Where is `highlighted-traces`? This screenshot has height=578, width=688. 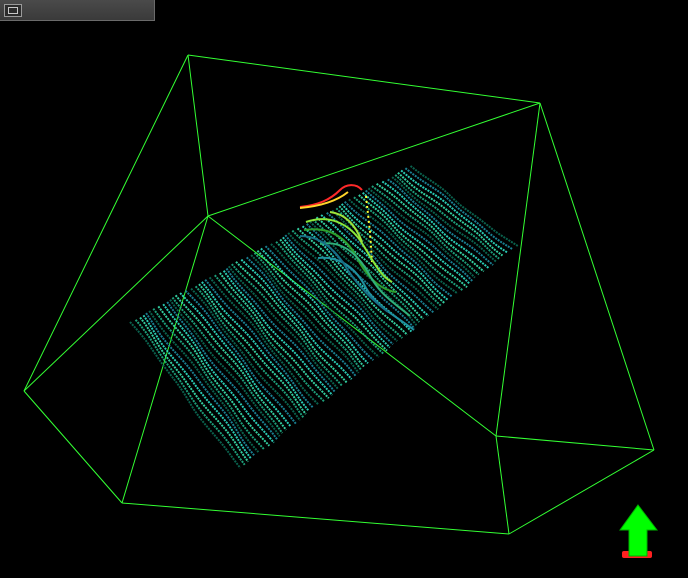
highlighted-traces is located at coordinates (357, 257).